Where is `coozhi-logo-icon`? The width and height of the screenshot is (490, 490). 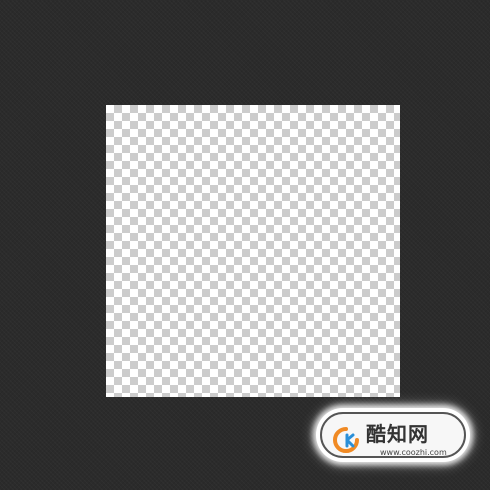
coozhi-logo-icon is located at coordinates (346, 440).